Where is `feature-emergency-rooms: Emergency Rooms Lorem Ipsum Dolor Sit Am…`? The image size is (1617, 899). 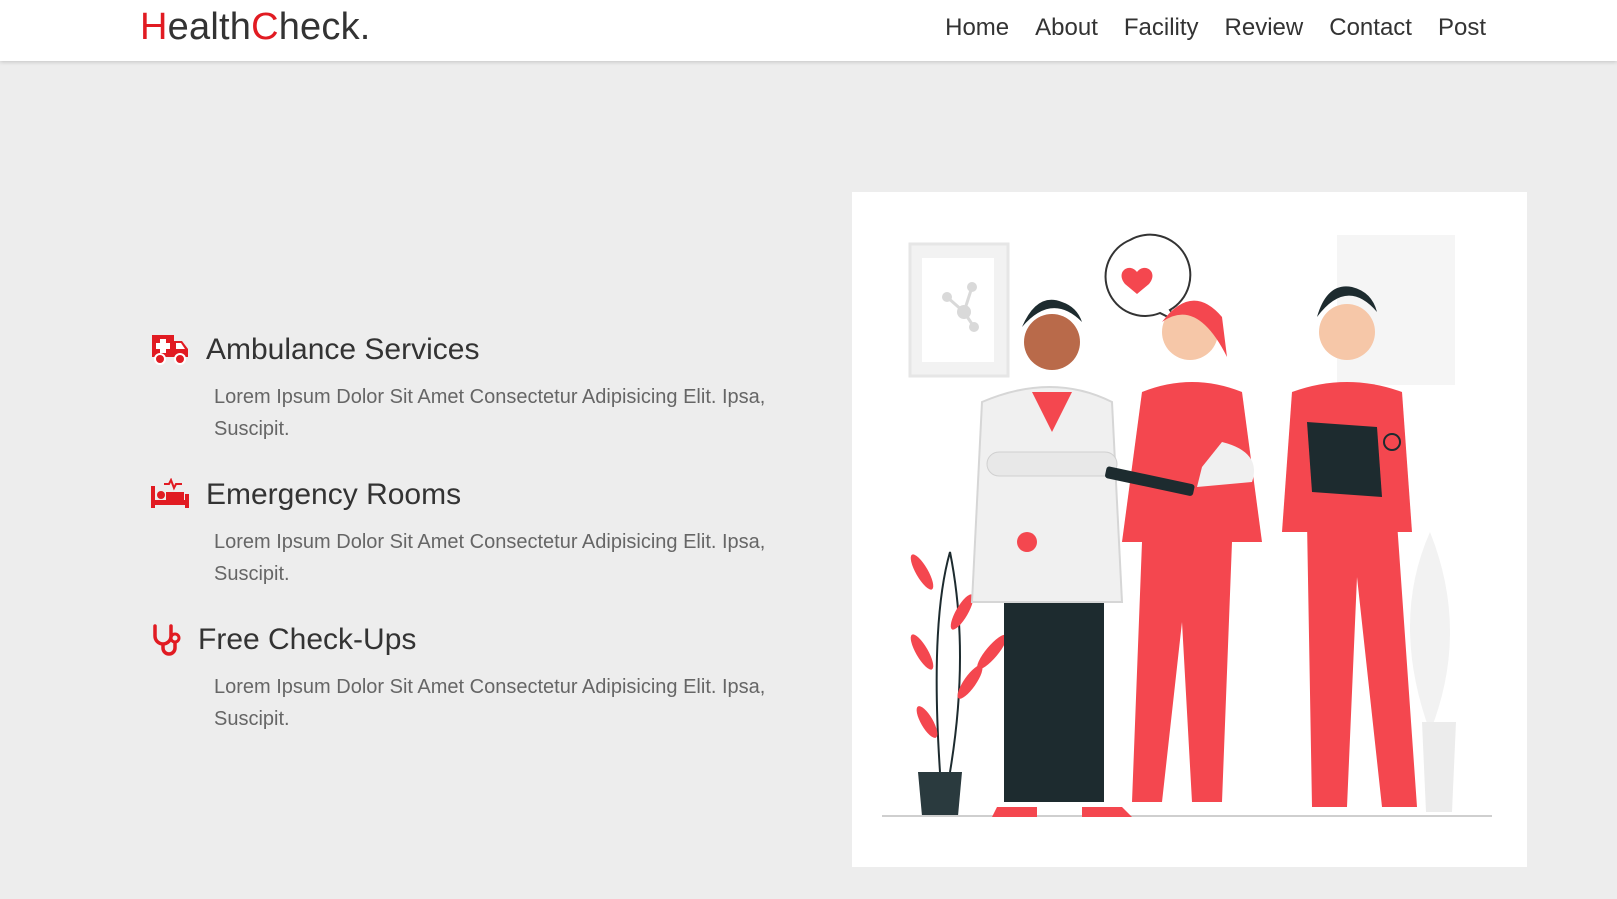 feature-emergency-rooms: Emergency Rooms Lorem Ipsum Dolor Sit Am… is located at coordinates (490, 542).